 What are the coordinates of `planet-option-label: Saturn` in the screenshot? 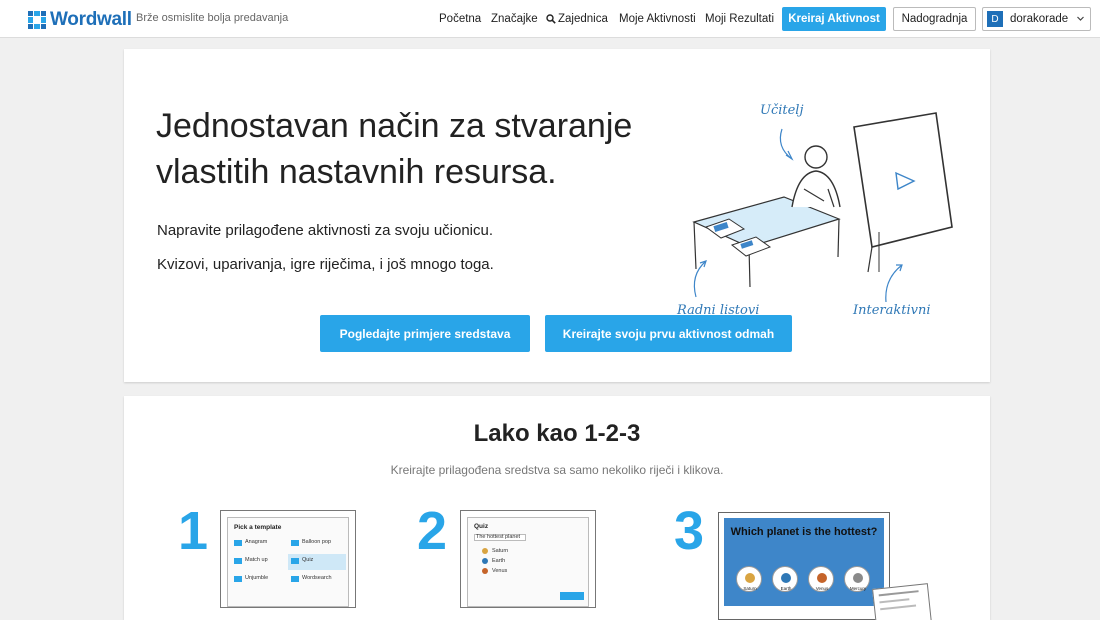 It's located at (750, 588).